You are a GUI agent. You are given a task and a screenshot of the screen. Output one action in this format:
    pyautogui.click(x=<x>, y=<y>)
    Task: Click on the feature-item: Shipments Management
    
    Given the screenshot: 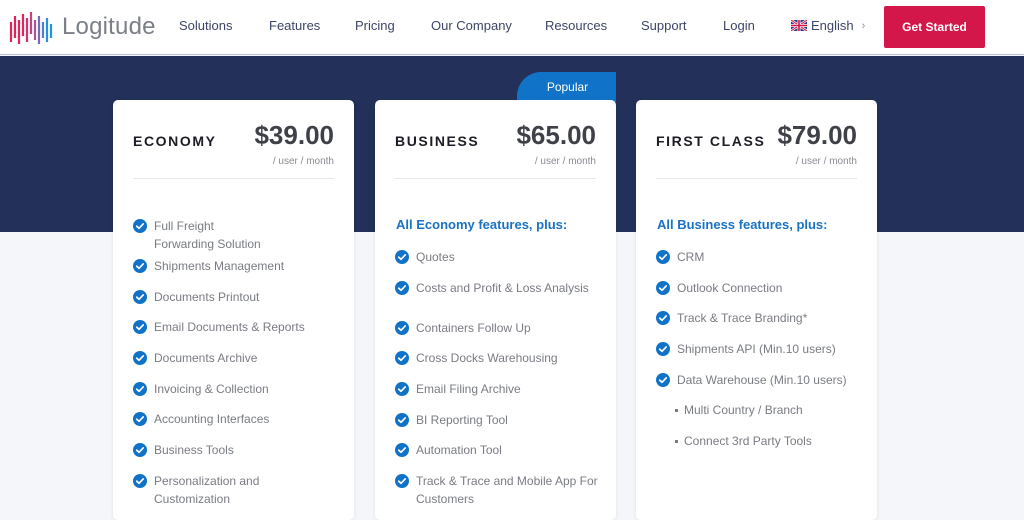 What is the action you would take?
    pyautogui.click(x=219, y=272)
    